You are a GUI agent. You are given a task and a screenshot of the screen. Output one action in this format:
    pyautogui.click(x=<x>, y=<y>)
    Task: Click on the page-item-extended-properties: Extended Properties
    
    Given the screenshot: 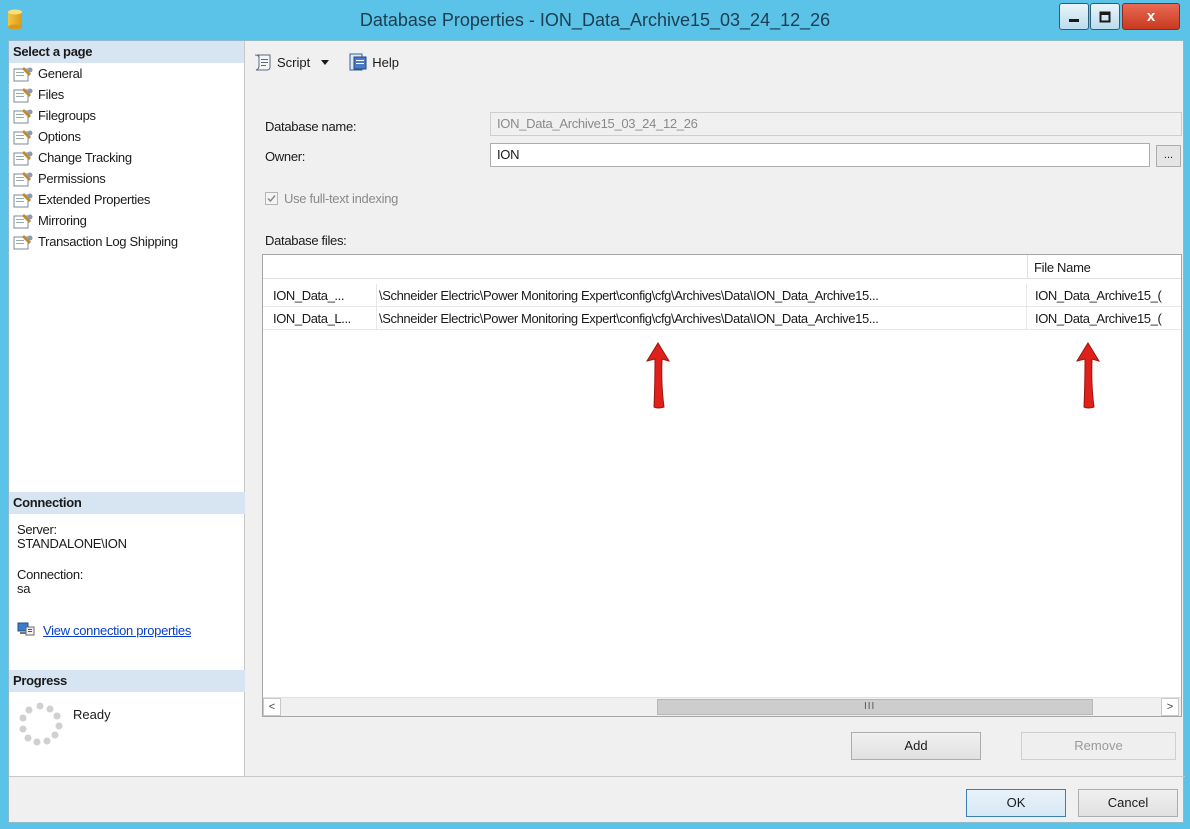 What is the action you would take?
    pyautogui.click(x=126, y=199)
    